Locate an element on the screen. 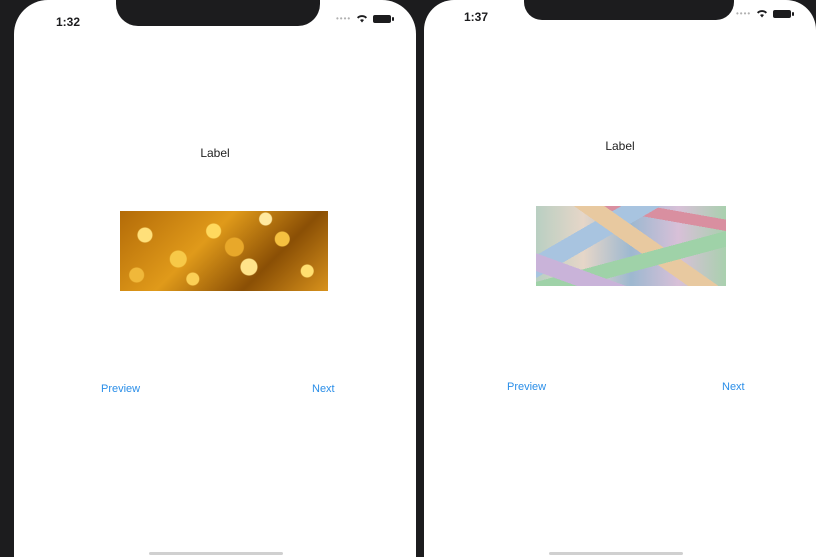  status-time: 1:37 is located at coordinates (476, 17).